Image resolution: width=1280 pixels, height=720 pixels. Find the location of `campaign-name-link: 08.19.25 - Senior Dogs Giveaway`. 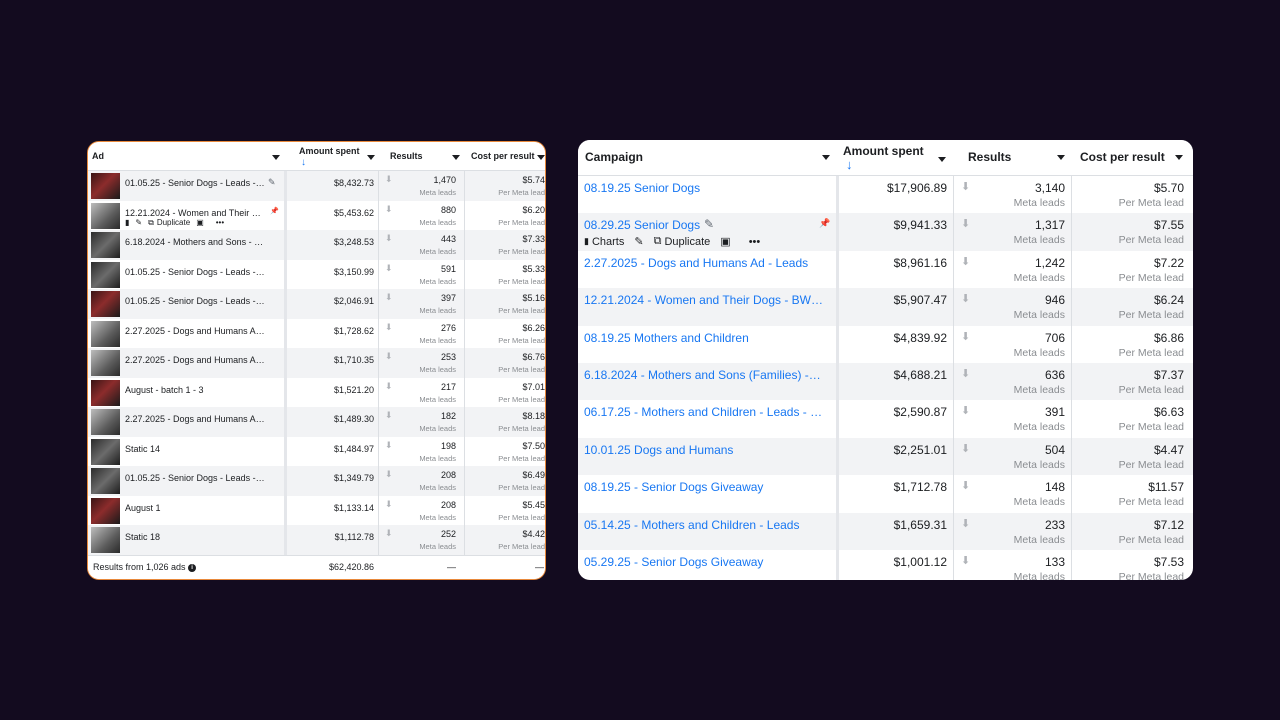

campaign-name-link: 08.19.25 - Senior Dogs Giveaway is located at coordinates (704, 487).